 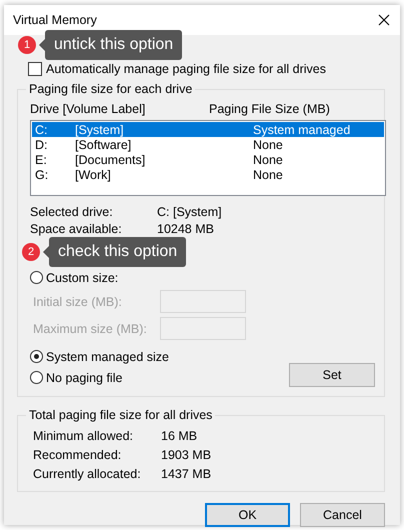 What do you see at coordinates (332, 375) in the screenshot?
I see `set-button: Set` at bounding box center [332, 375].